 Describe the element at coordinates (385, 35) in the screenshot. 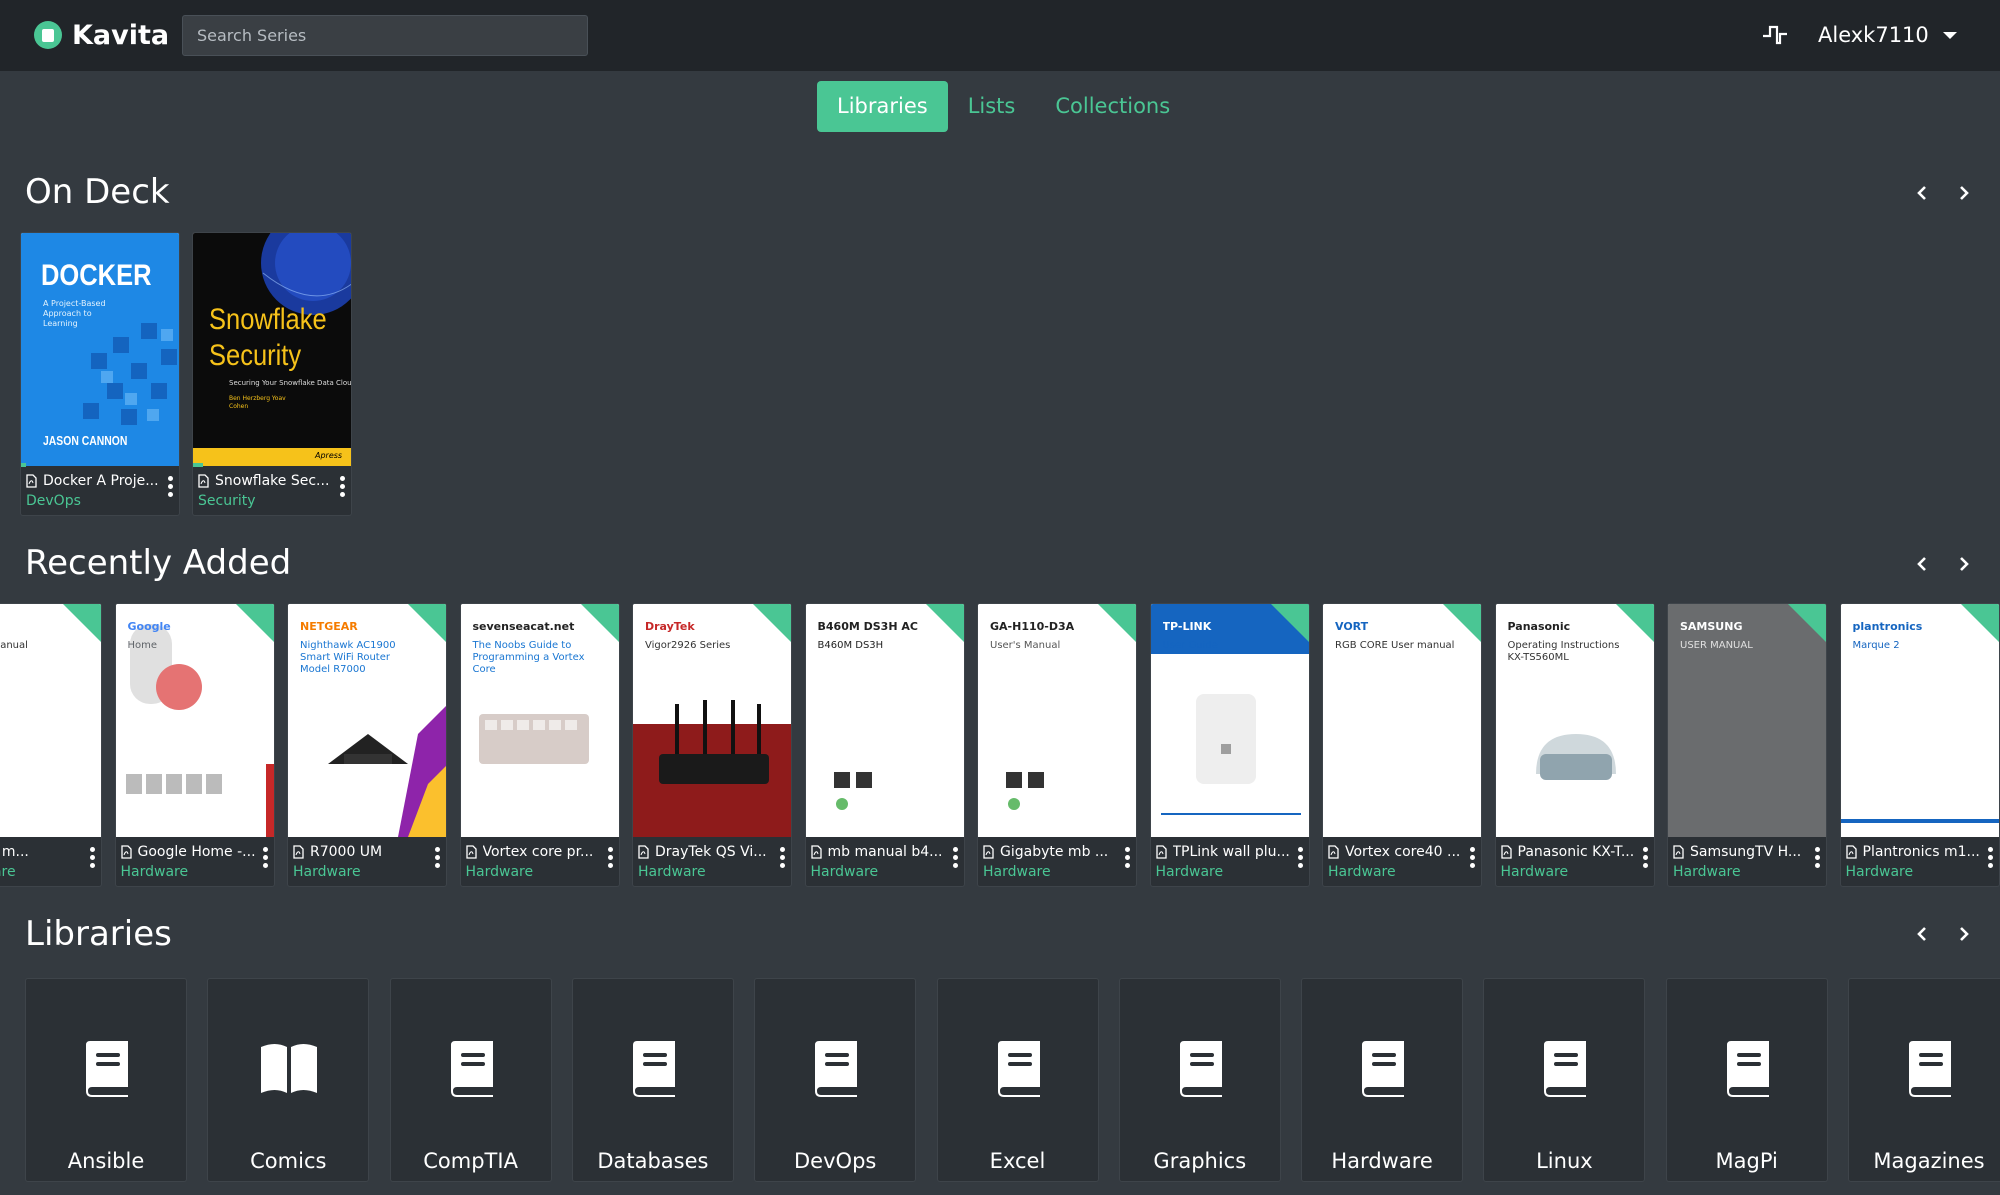

I see `search-input` at that location.